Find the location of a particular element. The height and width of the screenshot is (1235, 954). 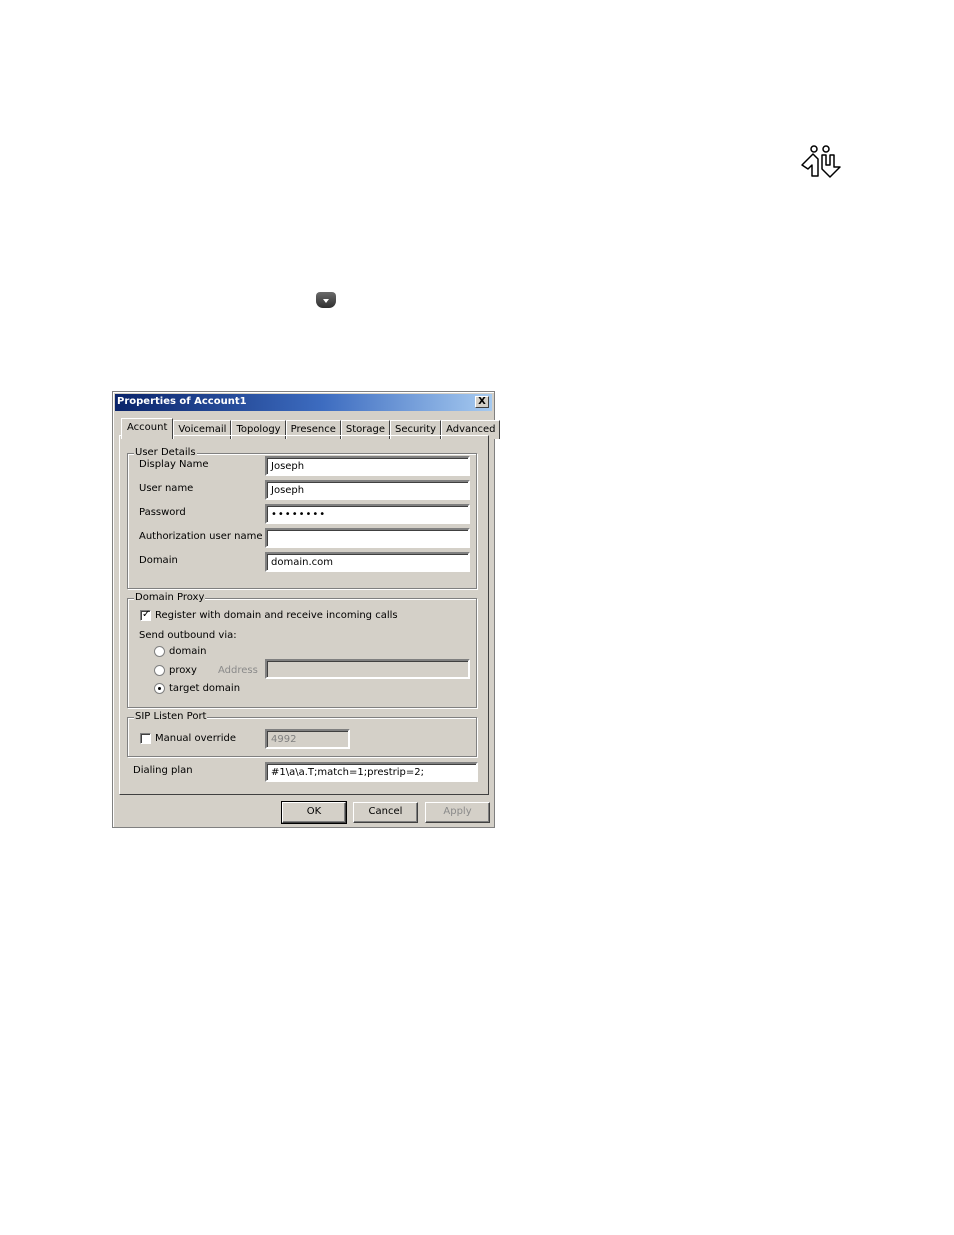

apply-button: Apply is located at coordinates (457, 812).